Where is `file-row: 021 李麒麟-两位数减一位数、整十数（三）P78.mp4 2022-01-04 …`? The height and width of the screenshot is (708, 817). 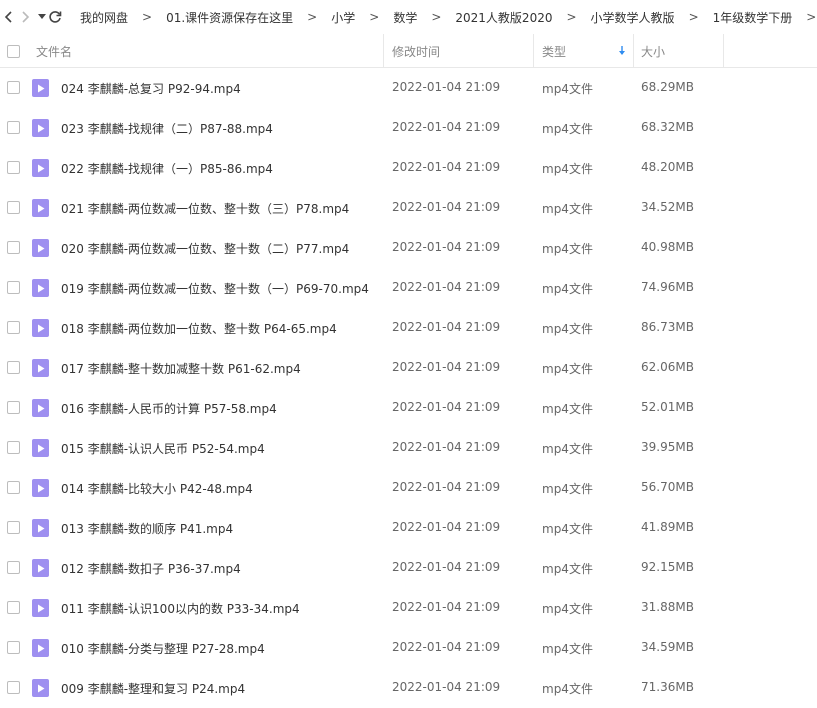
file-row: 021 李麒麟-两位数减一位数、整十数（三）P78.mp4 2022-01-04 … is located at coordinates (408, 208).